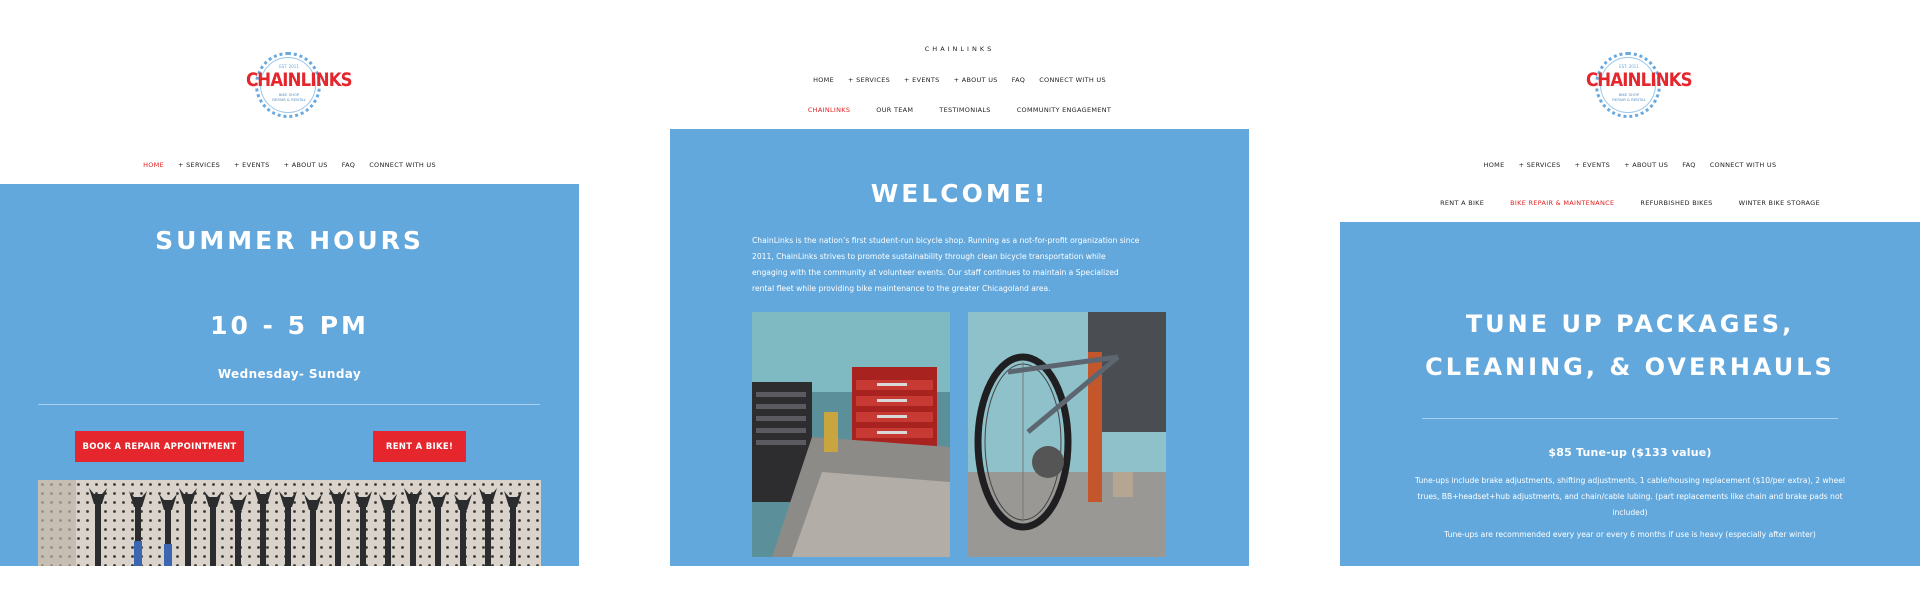 The height and width of the screenshot is (602, 1920). What do you see at coordinates (159, 446) in the screenshot?
I see `book-repair-button: BOOK A REPAIR APPOINTMENT` at bounding box center [159, 446].